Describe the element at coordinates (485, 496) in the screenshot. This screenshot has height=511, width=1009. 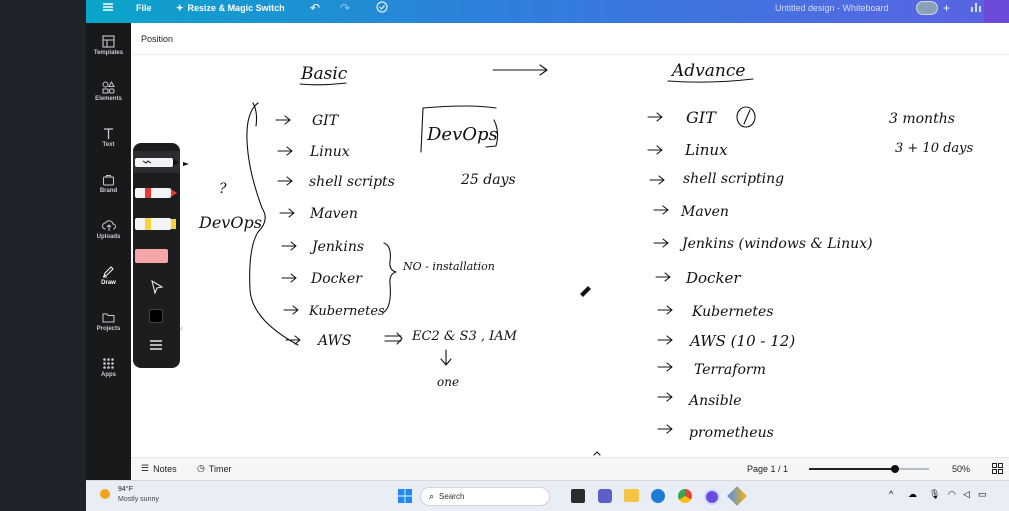
I see `taskbar-search-box: ⌕ Search` at that location.